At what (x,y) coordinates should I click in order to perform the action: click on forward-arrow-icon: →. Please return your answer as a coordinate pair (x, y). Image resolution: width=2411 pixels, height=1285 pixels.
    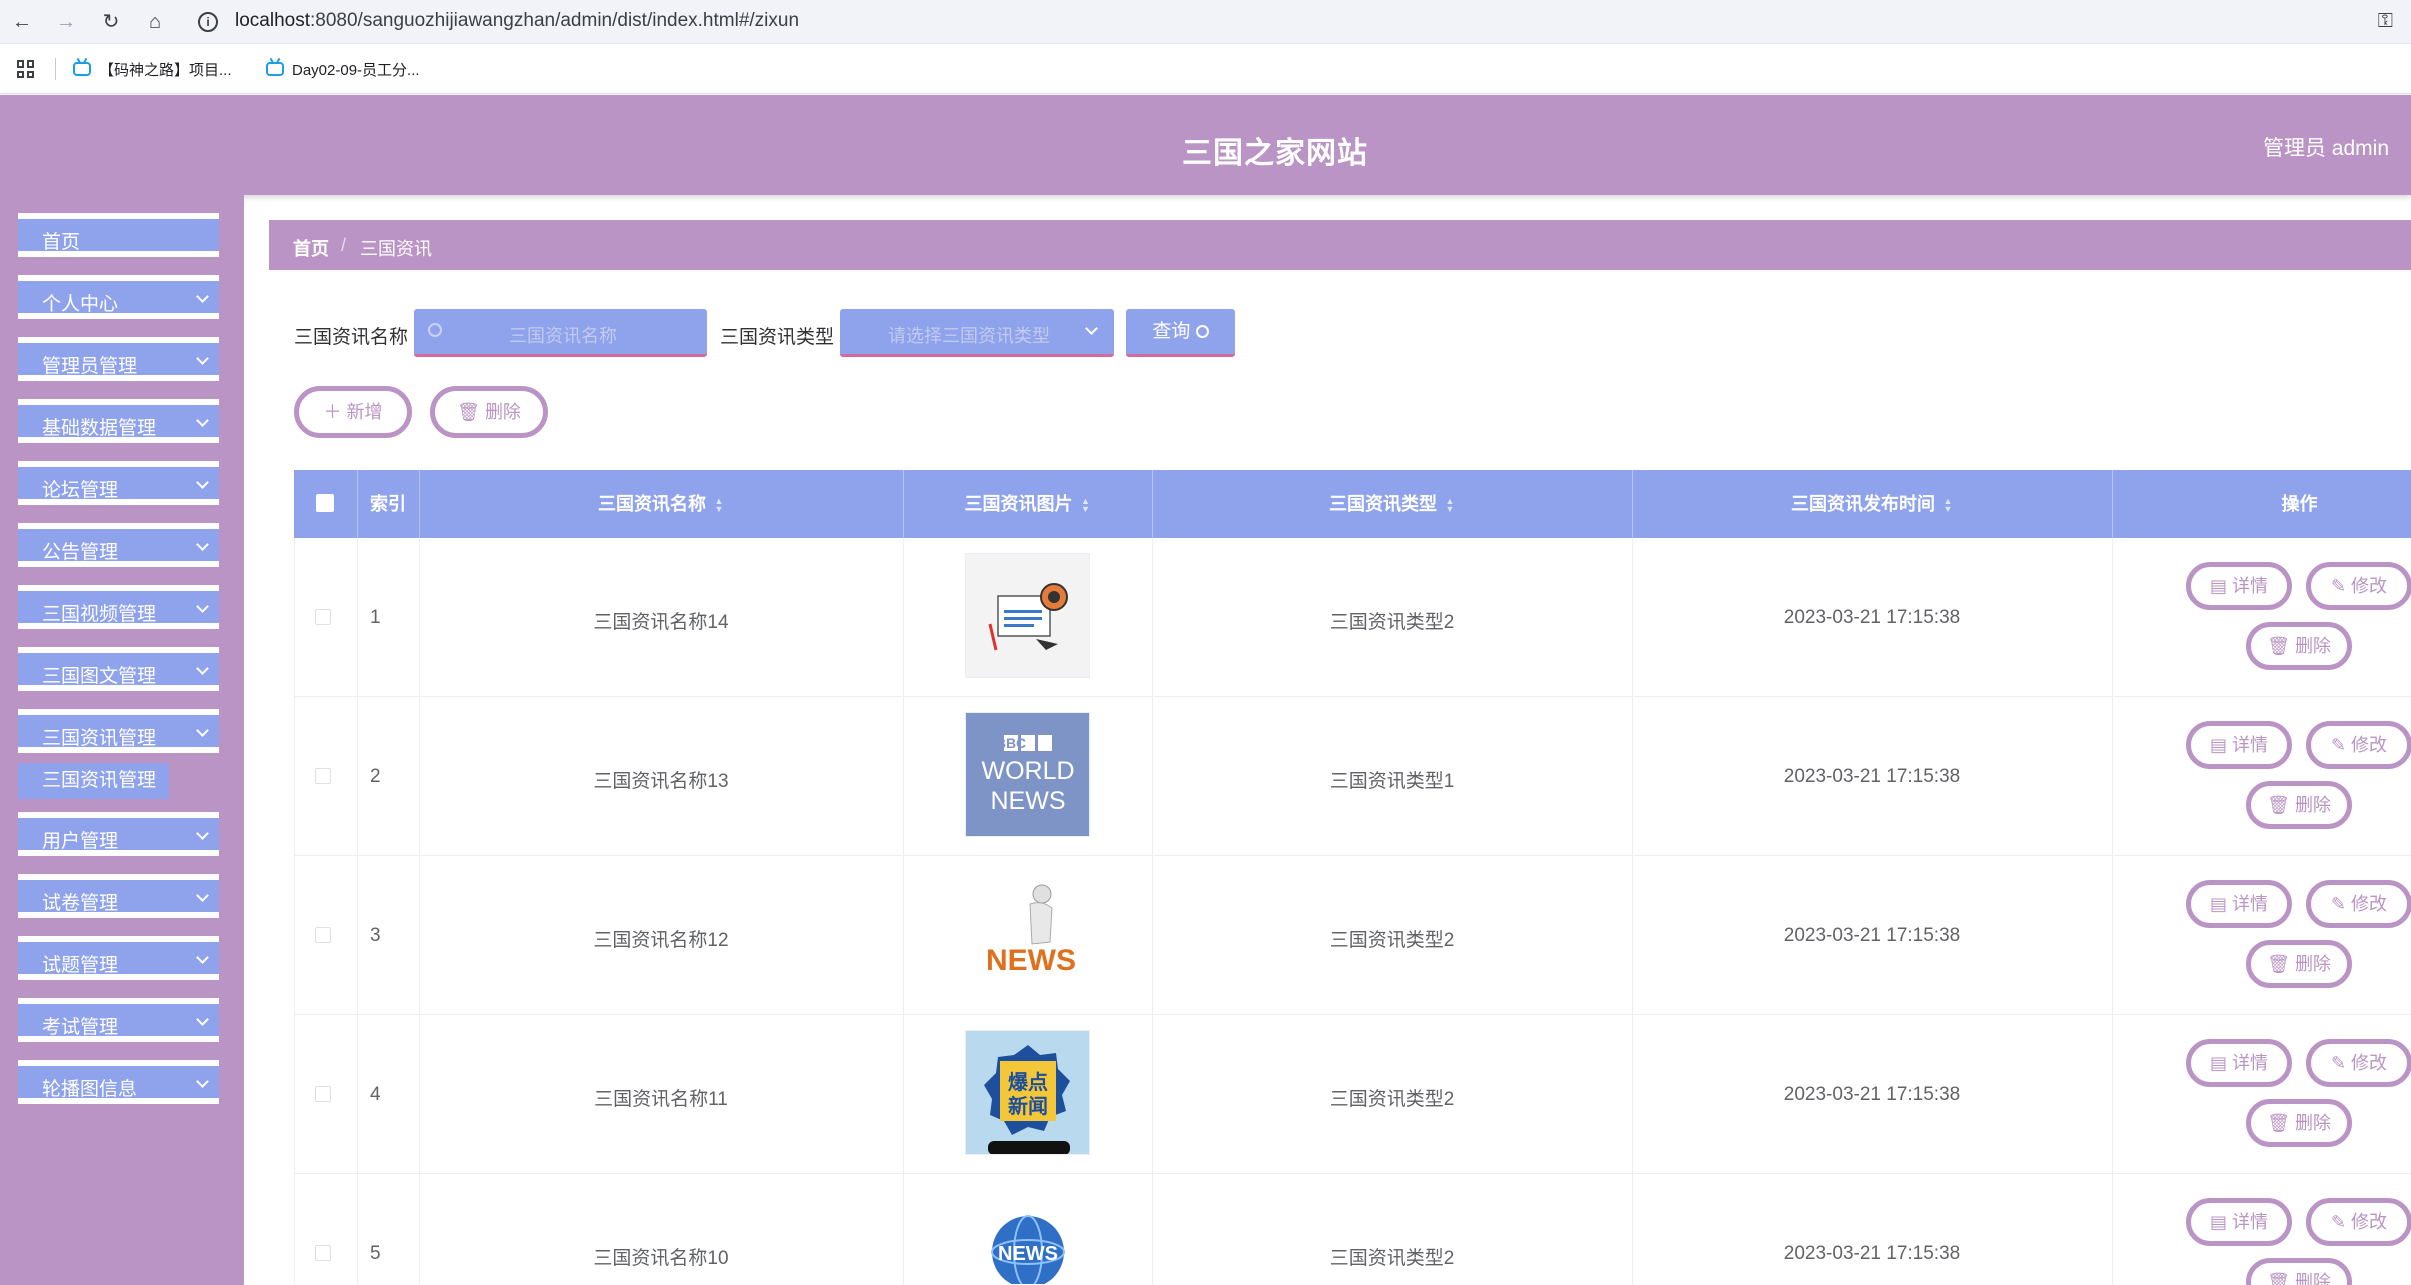
    Looking at the image, I should click on (66, 22).